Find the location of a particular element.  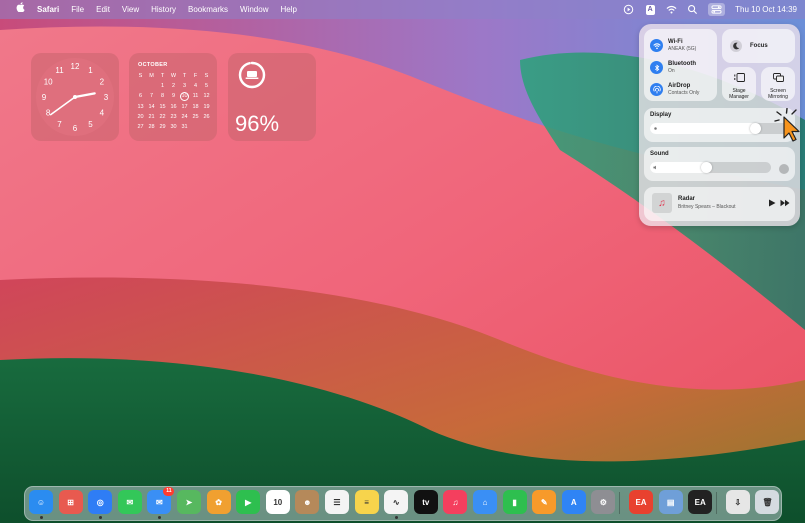

album-art-icon: ♫ is located at coordinates (662, 203).